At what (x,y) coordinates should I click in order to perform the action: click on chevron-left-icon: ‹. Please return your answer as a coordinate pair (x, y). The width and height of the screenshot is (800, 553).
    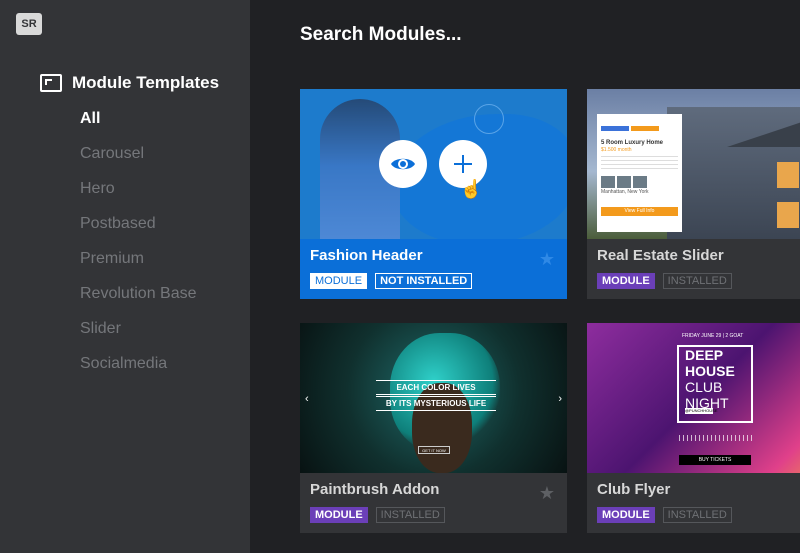
    Looking at the image, I should click on (307, 399).